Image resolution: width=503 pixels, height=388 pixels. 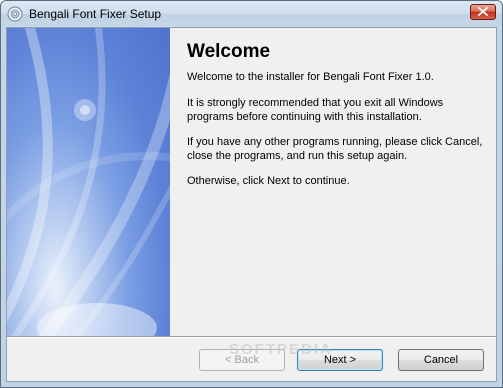 What do you see at coordinates (251, 14) in the screenshot?
I see `title-bar: Bengali Font Fixer Setup` at bounding box center [251, 14].